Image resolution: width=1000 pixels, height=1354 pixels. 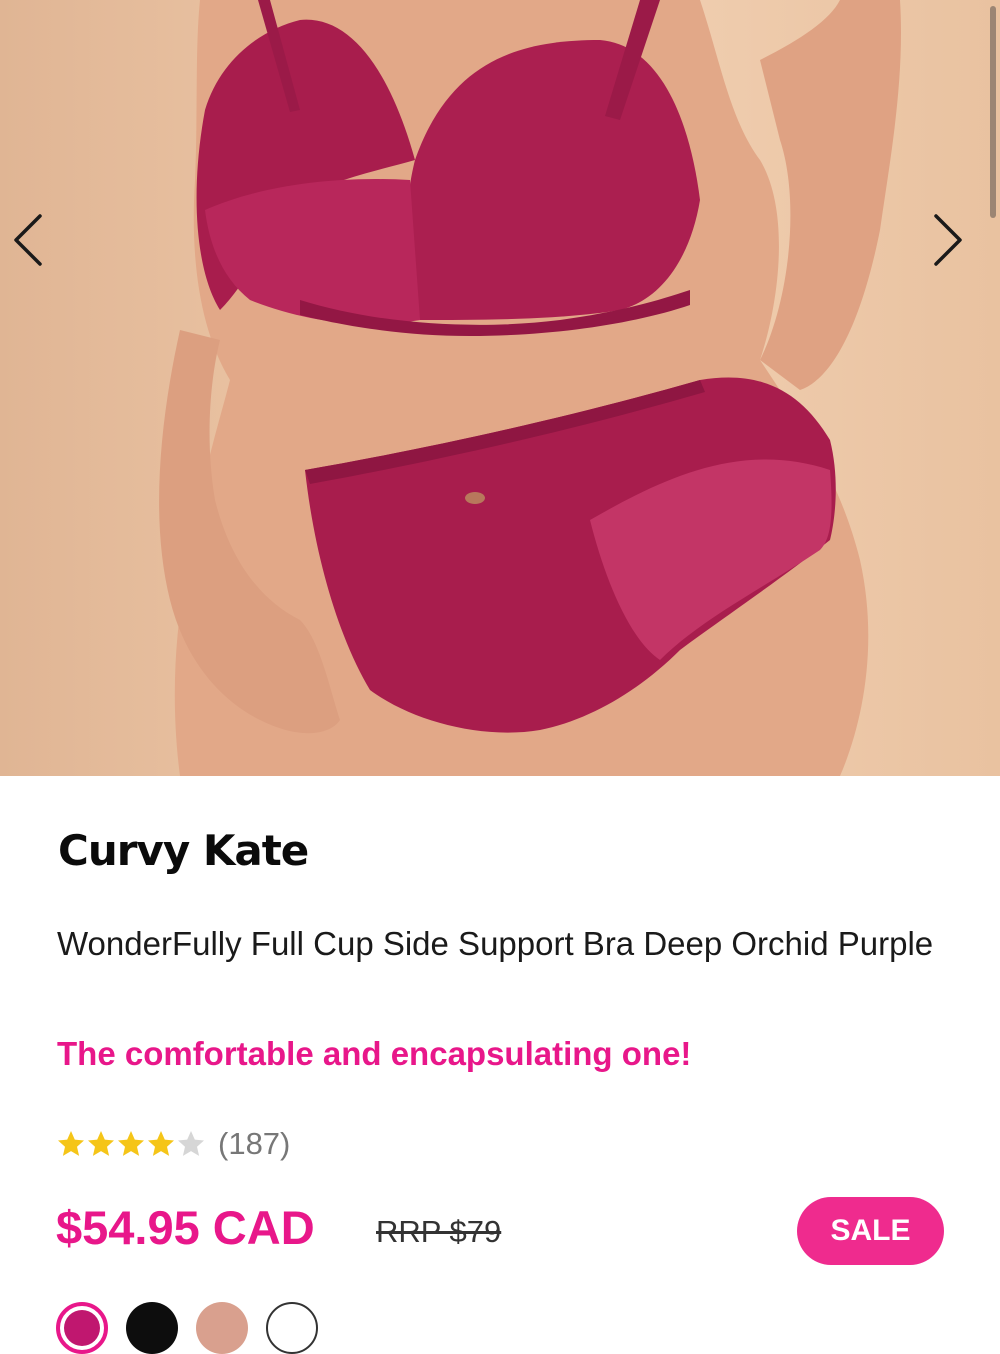 I want to click on sale-badge: SALE, so click(x=870, y=1231).